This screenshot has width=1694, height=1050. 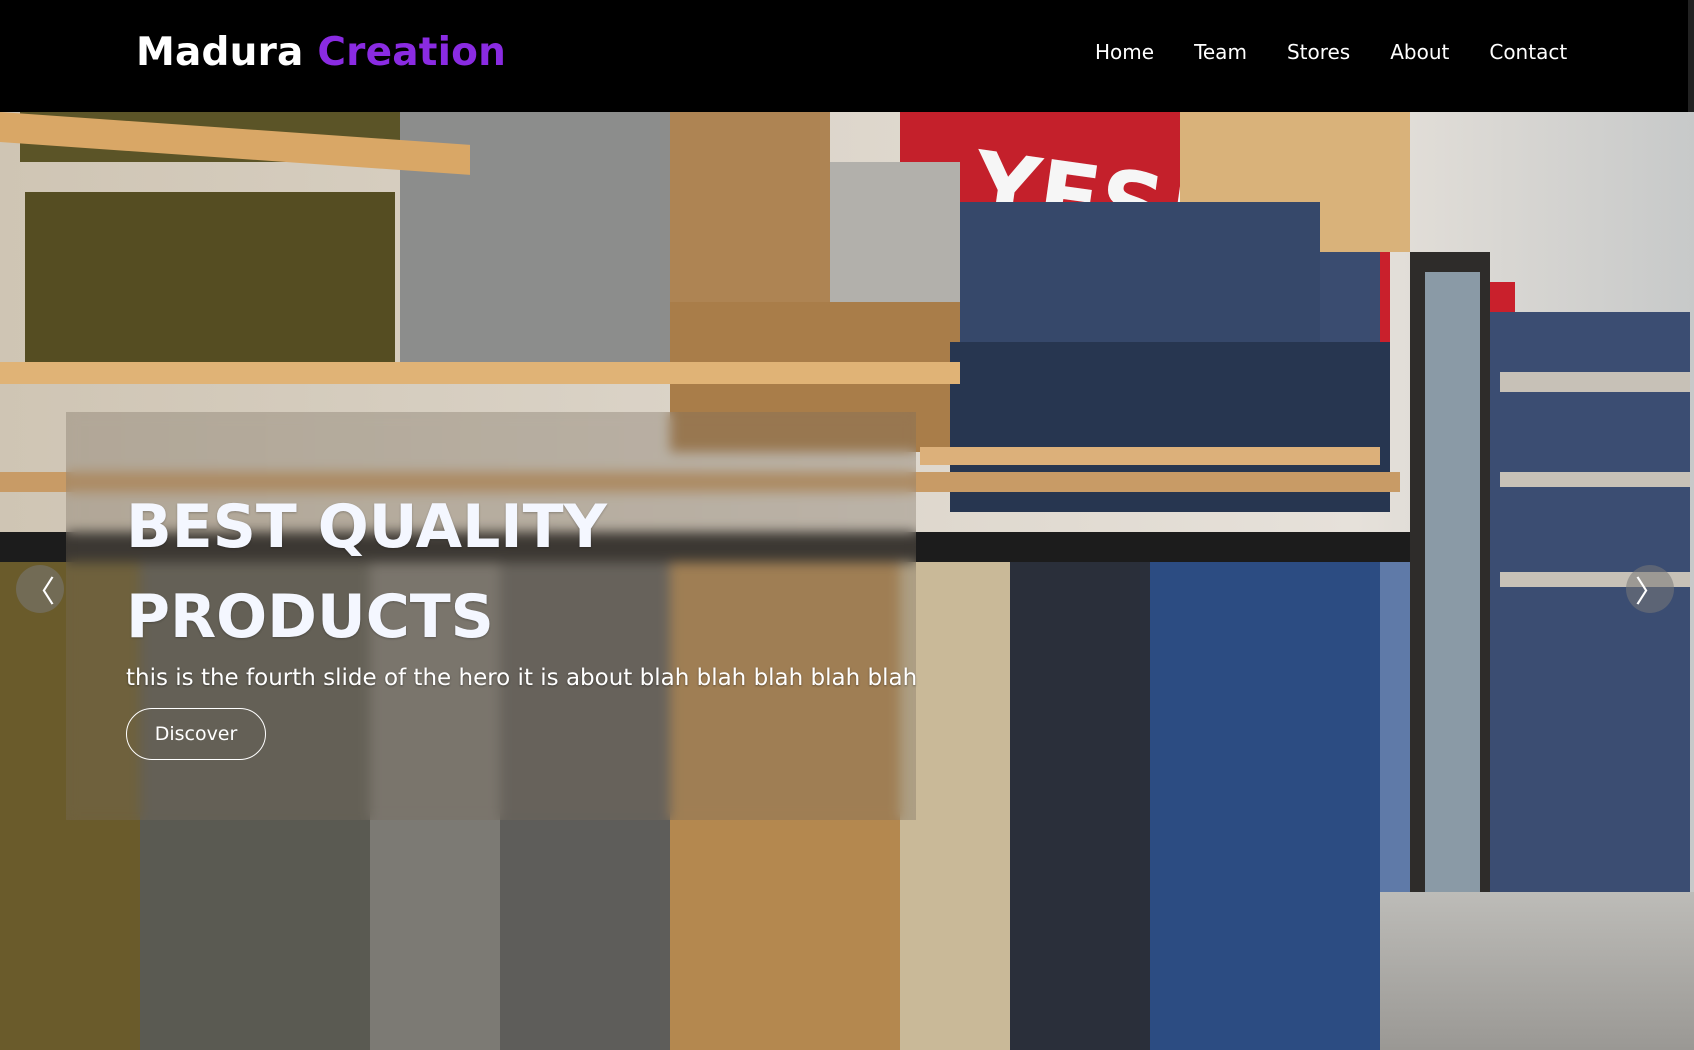 I want to click on hero-headline: BEST QUALITY PRODUCTS, so click(x=366, y=572).